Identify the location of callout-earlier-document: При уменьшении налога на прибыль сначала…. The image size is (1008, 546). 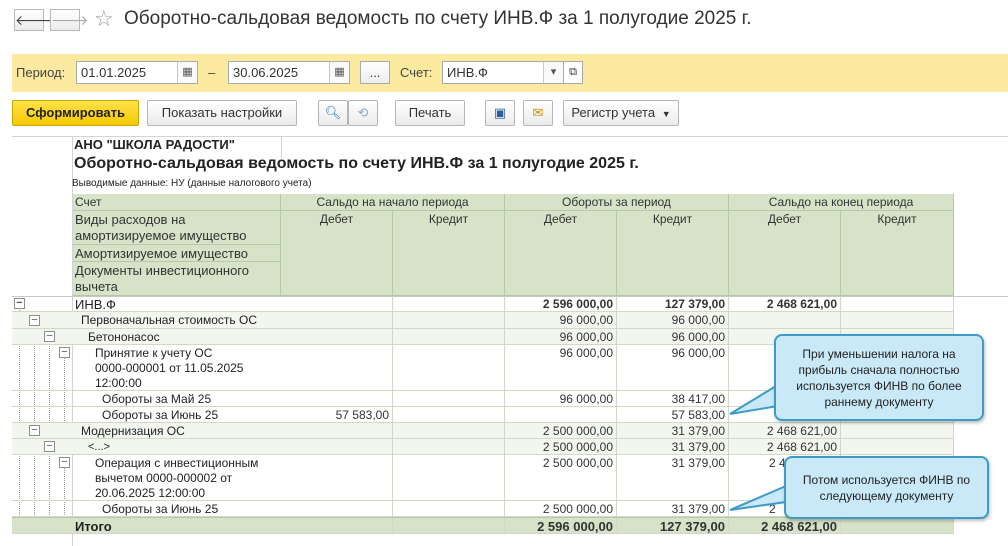
(879, 377).